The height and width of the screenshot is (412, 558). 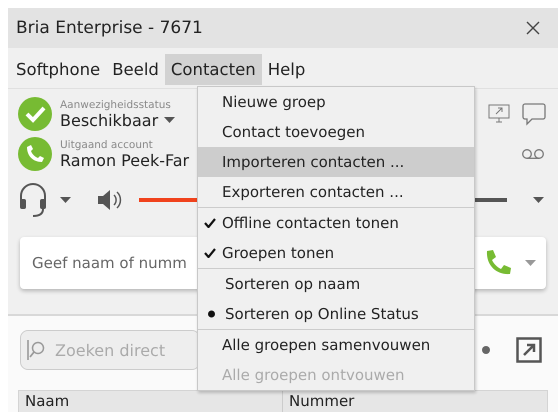 What do you see at coordinates (58, 69) in the screenshot?
I see `menu-item: Softphone` at bounding box center [58, 69].